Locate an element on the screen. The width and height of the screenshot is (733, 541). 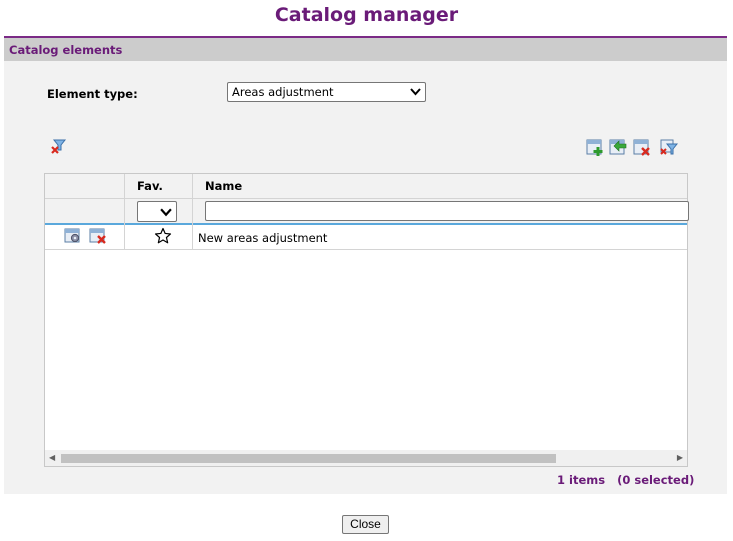
edit-element-icon is located at coordinates (73, 236).